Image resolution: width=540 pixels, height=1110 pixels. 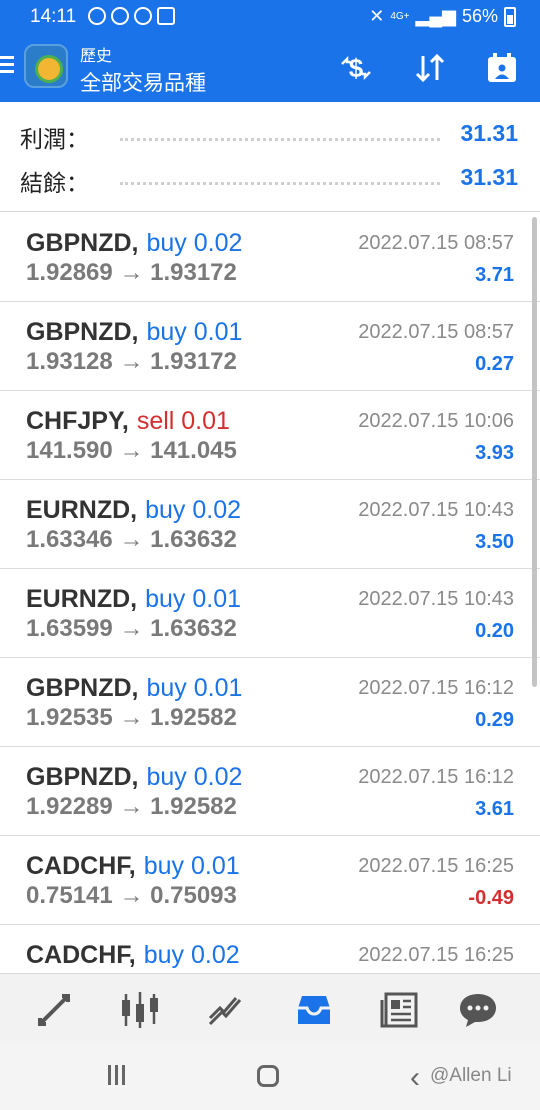 I want to click on battery-percent: 56%, so click(x=479, y=16).